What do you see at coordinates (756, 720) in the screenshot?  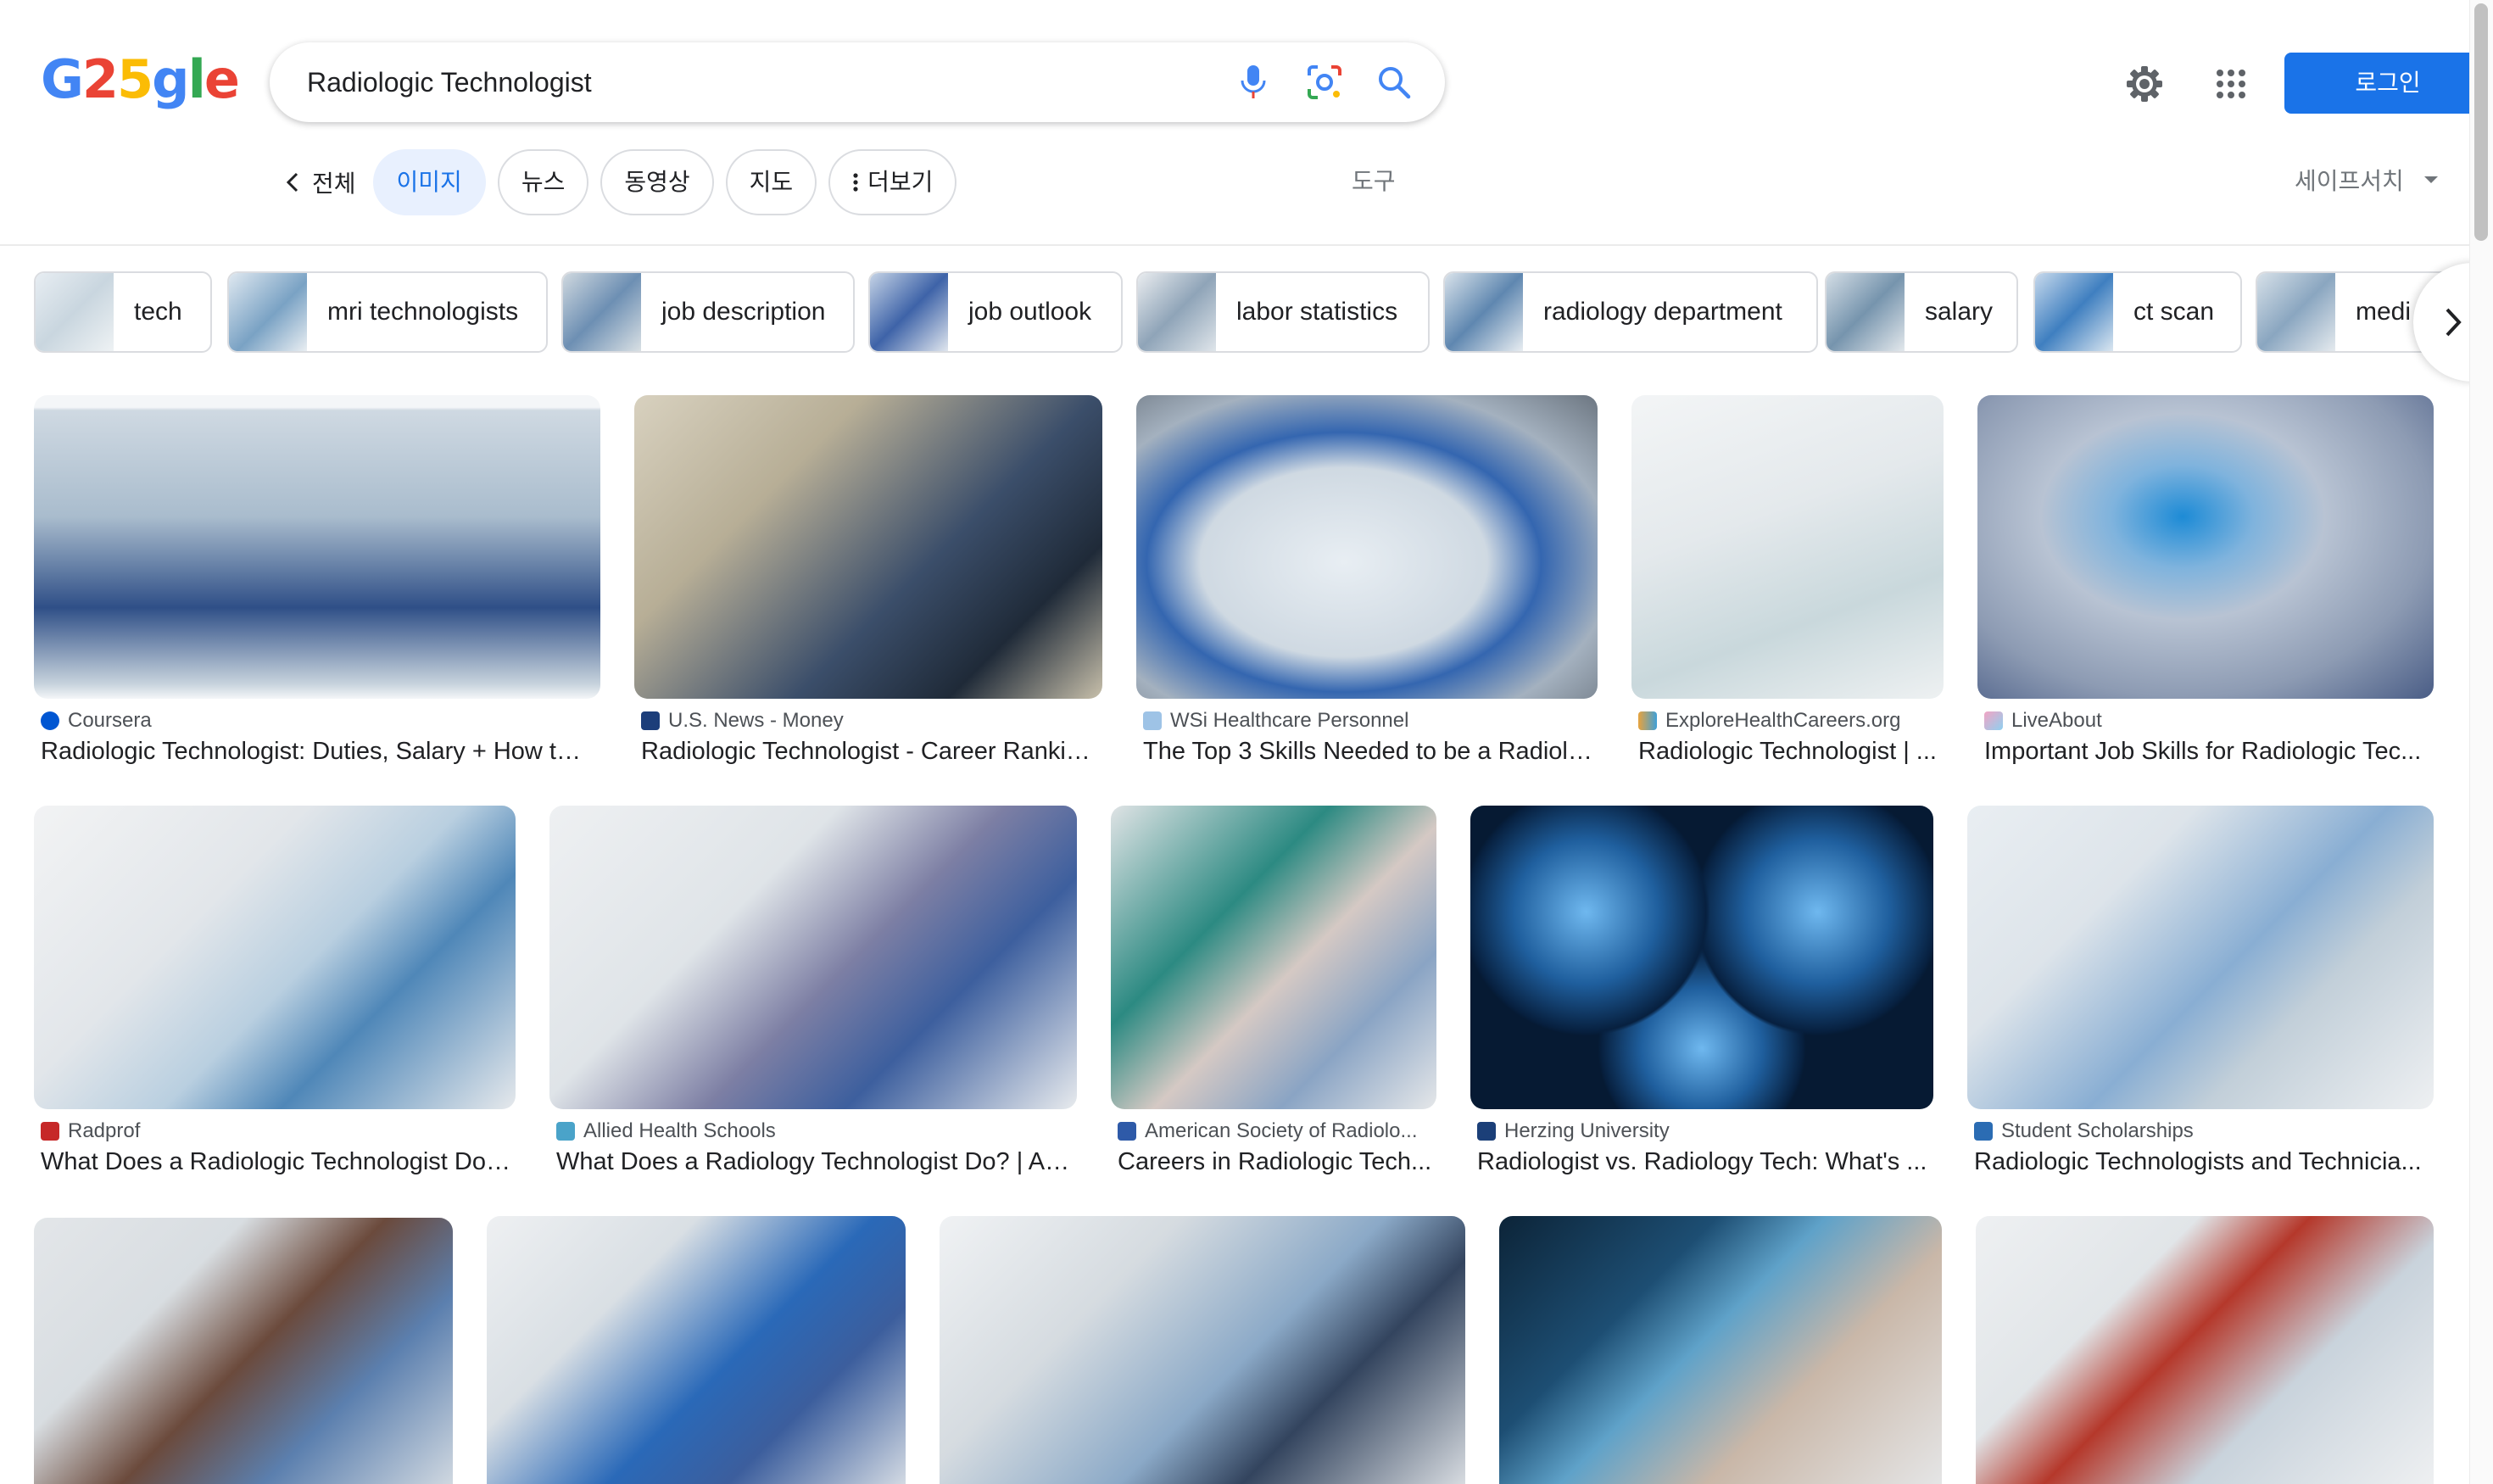 I see `result-source-name: U.S. News - Money` at bounding box center [756, 720].